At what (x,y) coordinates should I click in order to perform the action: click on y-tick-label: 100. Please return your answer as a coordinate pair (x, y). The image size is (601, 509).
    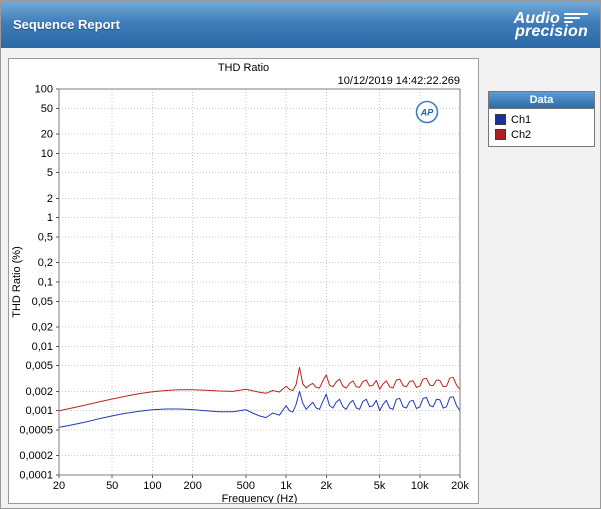
    Looking at the image, I should click on (44, 90).